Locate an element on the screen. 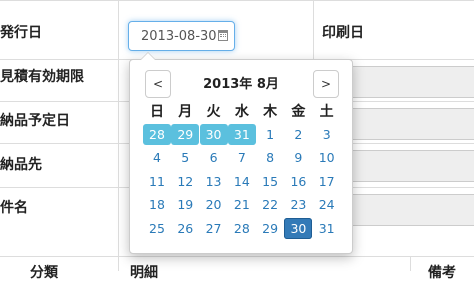 This screenshot has width=474, height=282. day-cell: 22 is located at coordinates (270, 204).